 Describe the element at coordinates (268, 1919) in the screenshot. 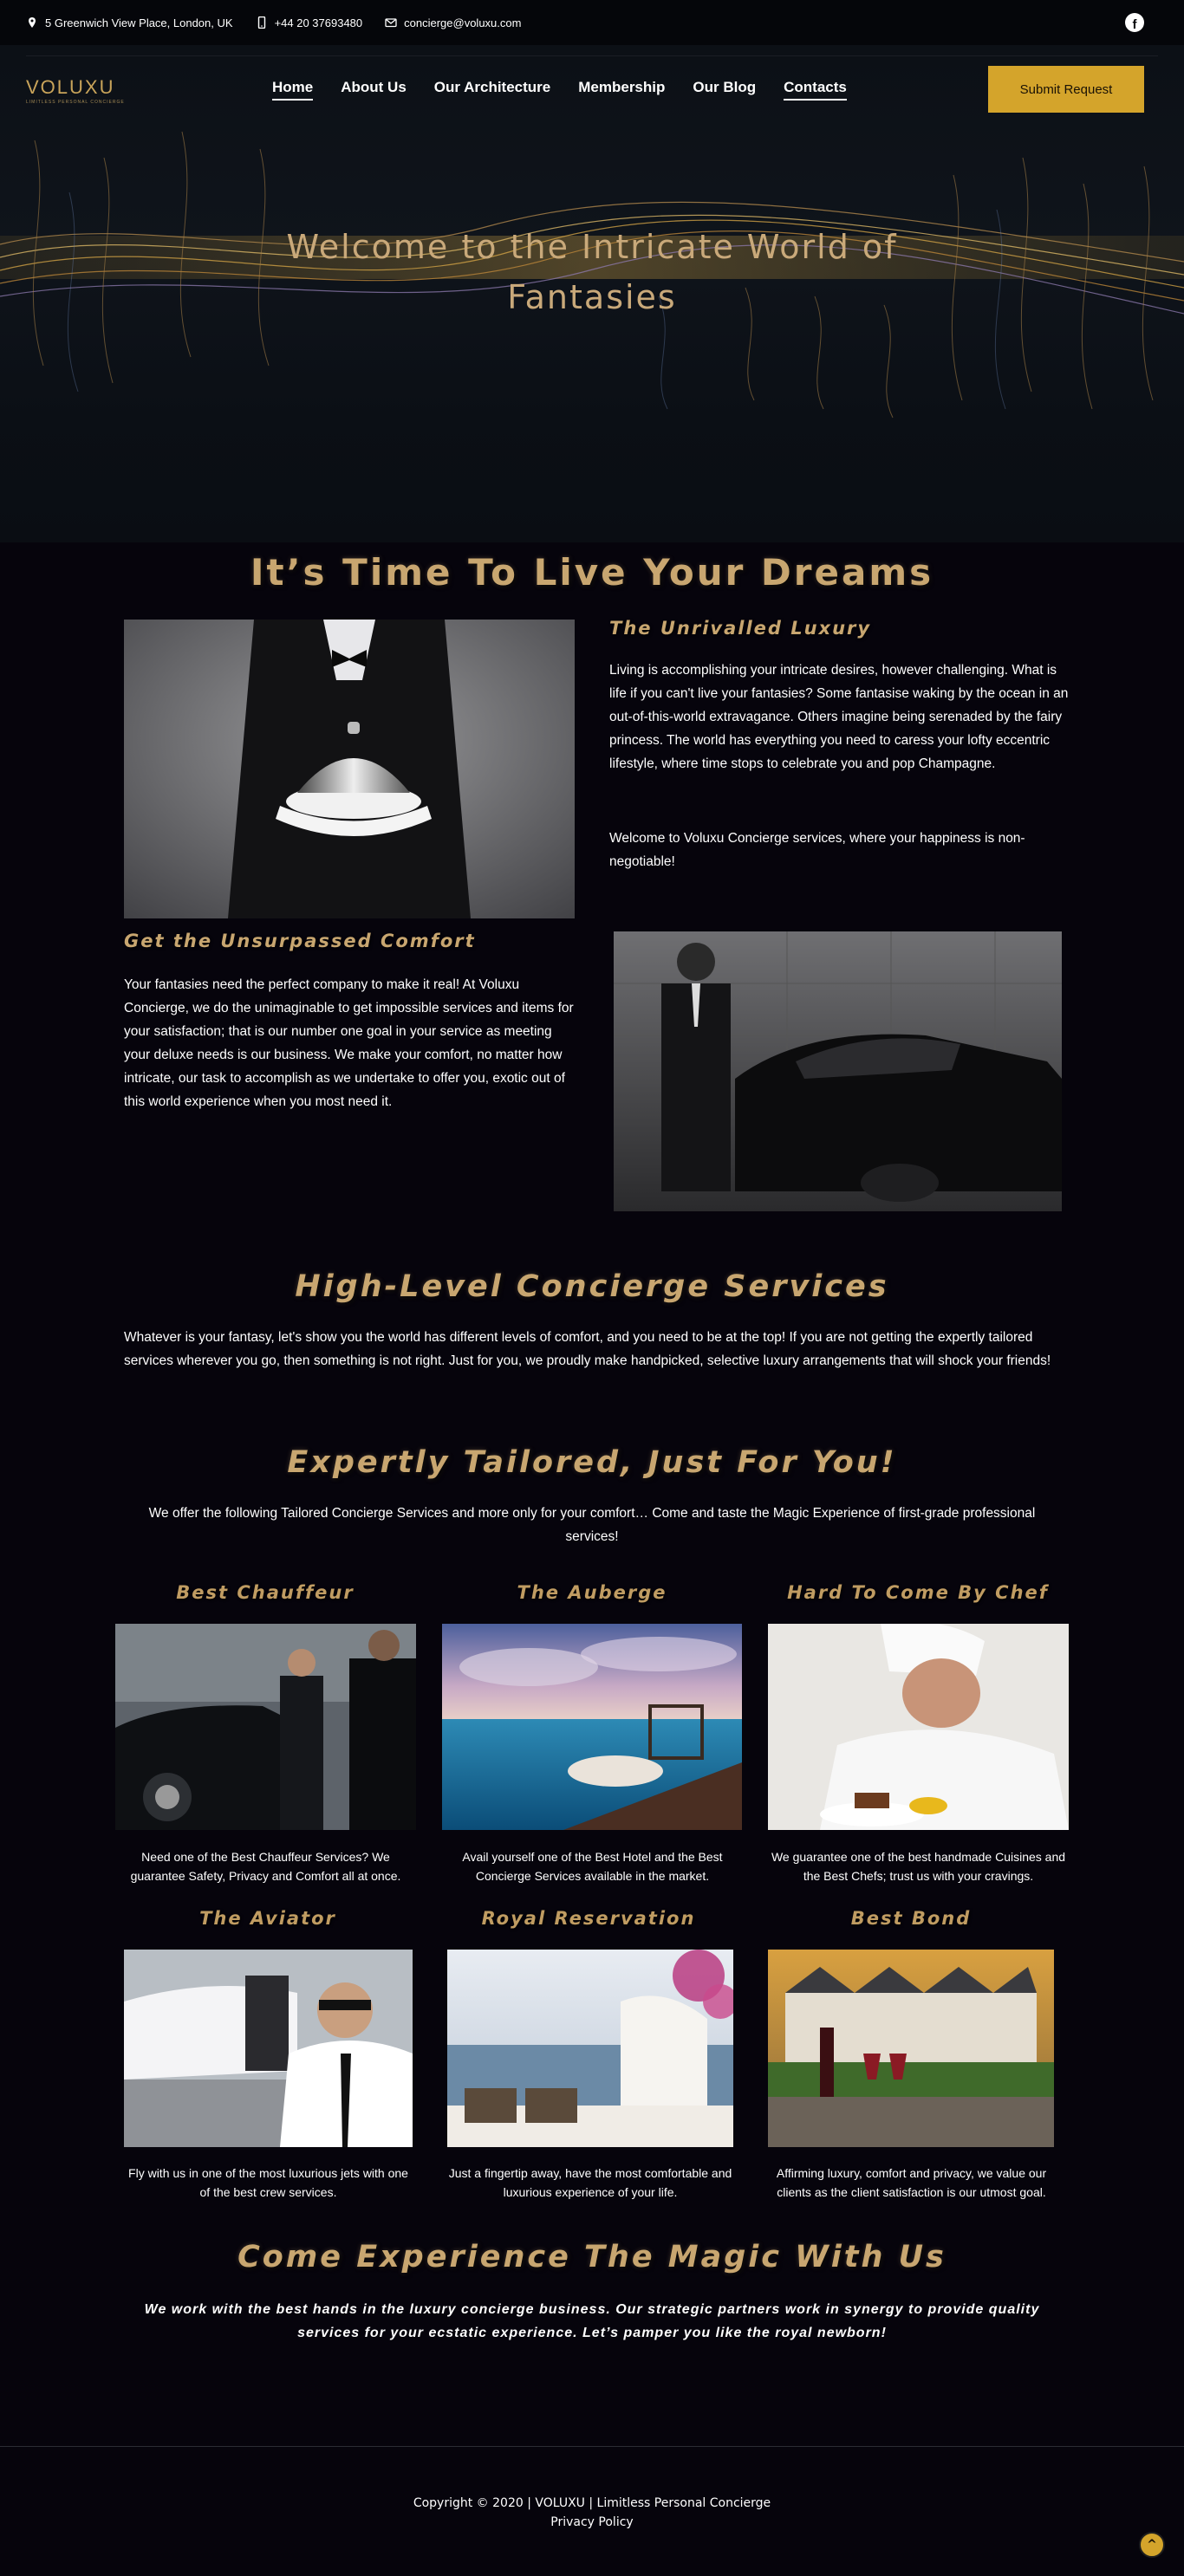

I see `service-title-aviator: The Aviator` at that location.